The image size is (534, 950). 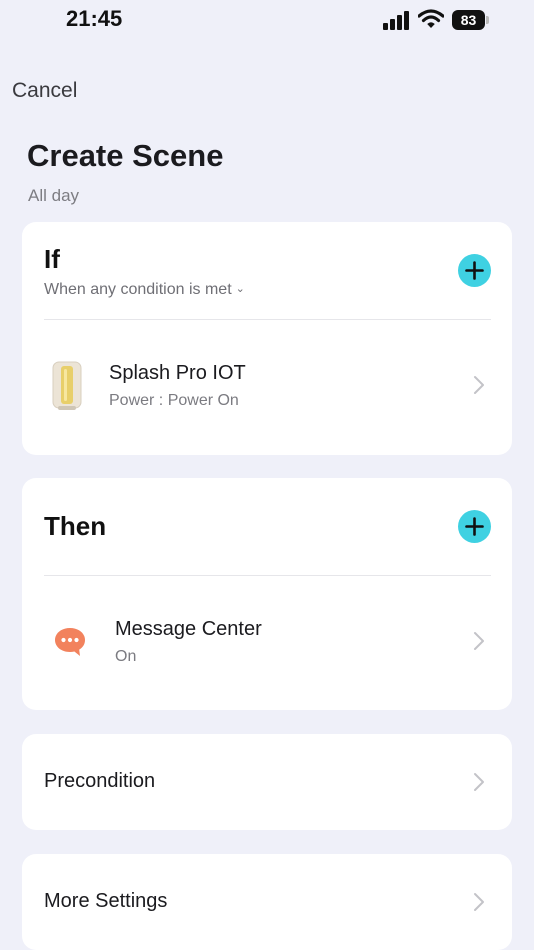 I want to click on cellular-signal-icon, so click(x=396, y=20).